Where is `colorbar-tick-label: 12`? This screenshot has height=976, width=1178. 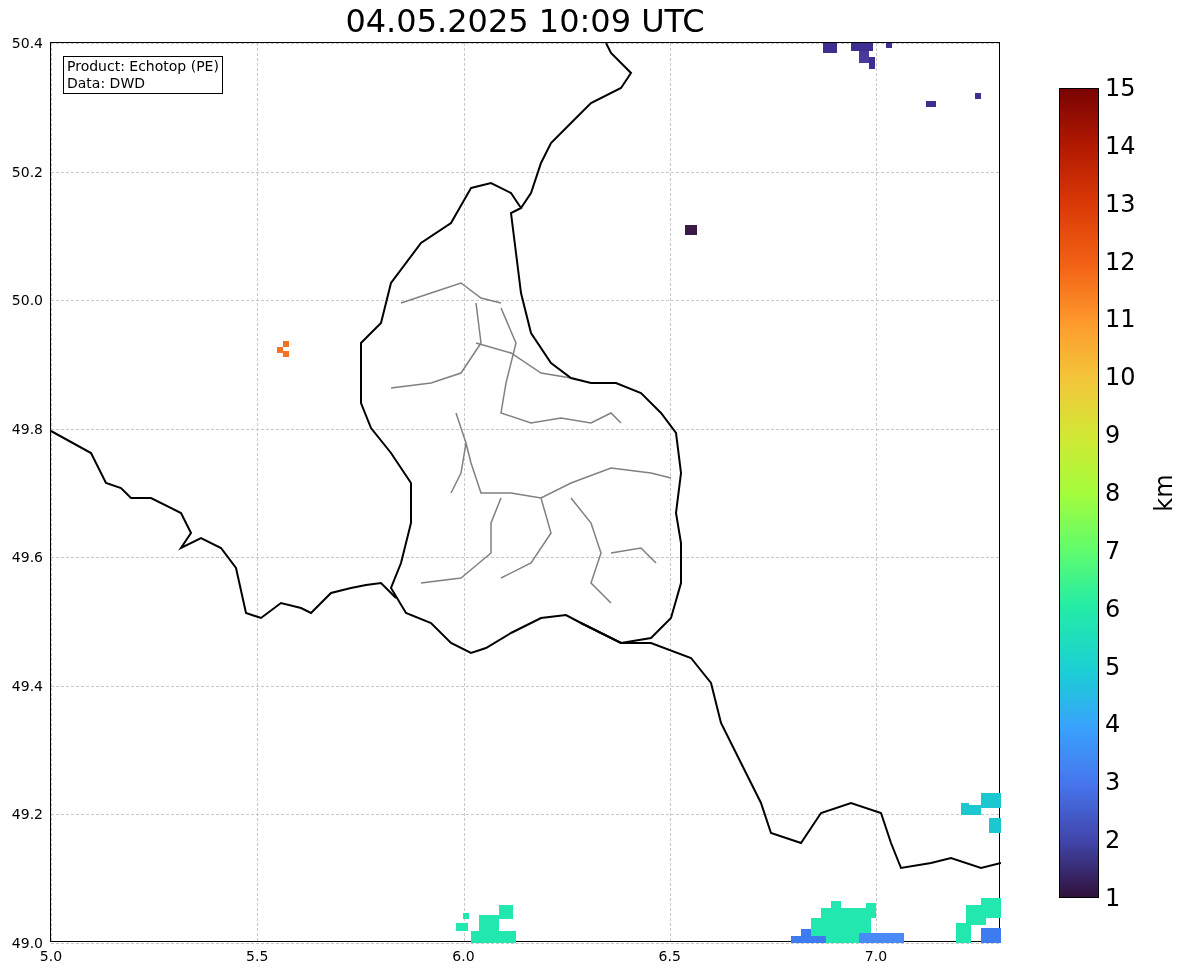
colorbar-tick-label: 12 is located at coordinates (1120, 261).